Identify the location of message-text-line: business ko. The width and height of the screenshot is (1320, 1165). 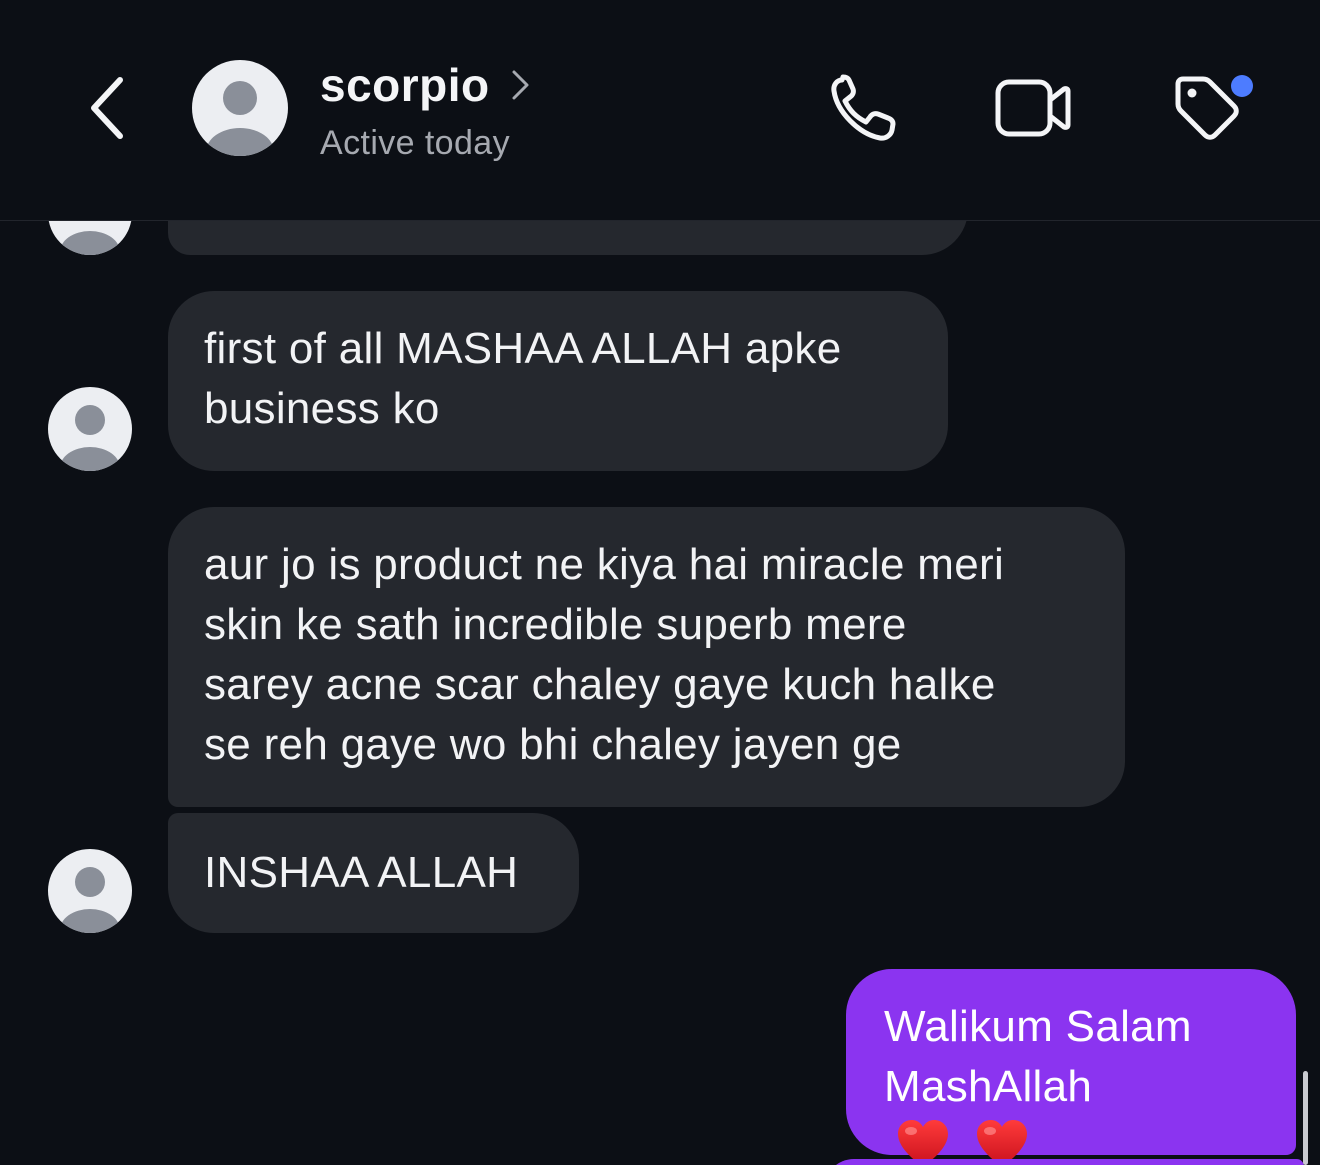
(322, 408).